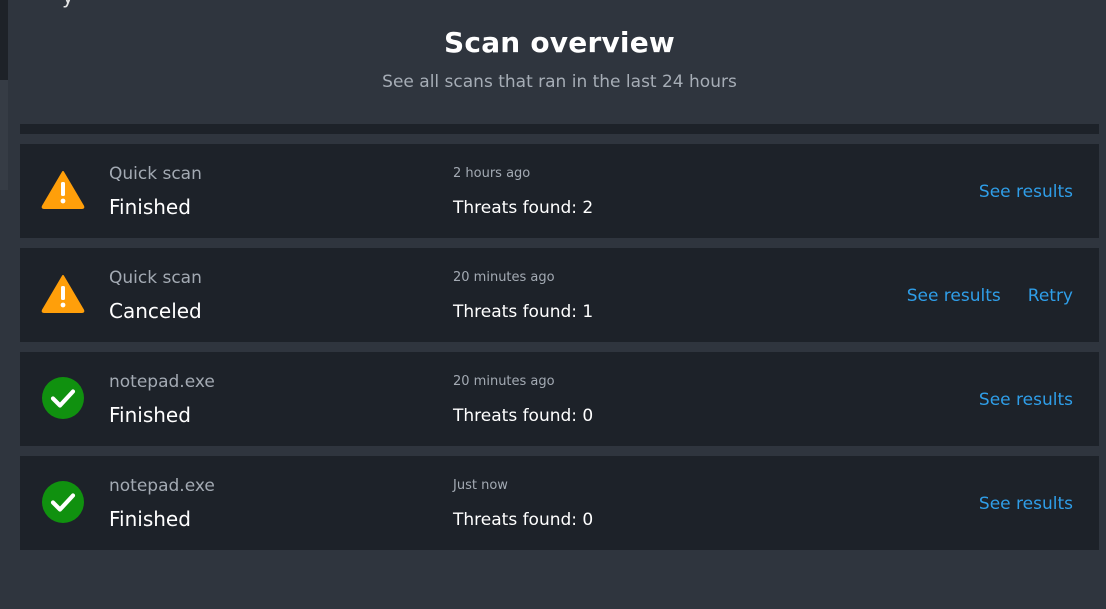 The image size is (1106, 609). Describe the element at coordinates (492, 173) in the screenshot. I see `scan-time: 2 hours ago` at that location.